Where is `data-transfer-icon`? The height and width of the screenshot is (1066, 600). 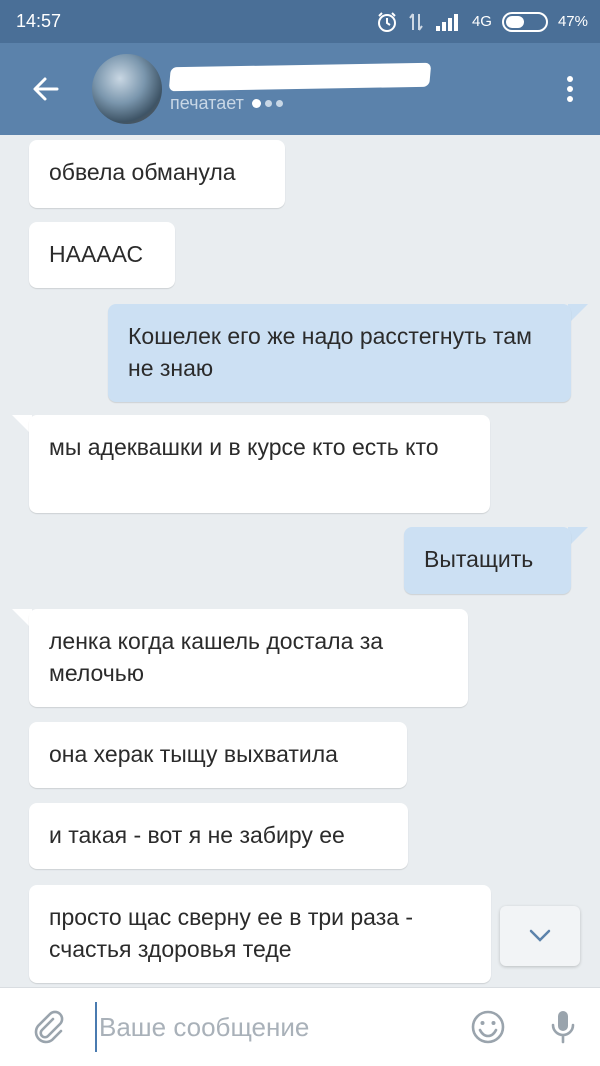
data-transfer-icon is located at coordinates (416, 22).